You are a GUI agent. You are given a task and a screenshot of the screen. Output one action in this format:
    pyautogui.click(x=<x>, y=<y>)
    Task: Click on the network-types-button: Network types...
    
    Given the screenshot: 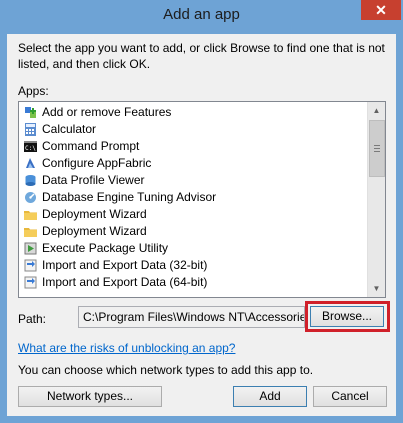 What is the action you would take?
    pyautogui.click(x=90, y=396)
    